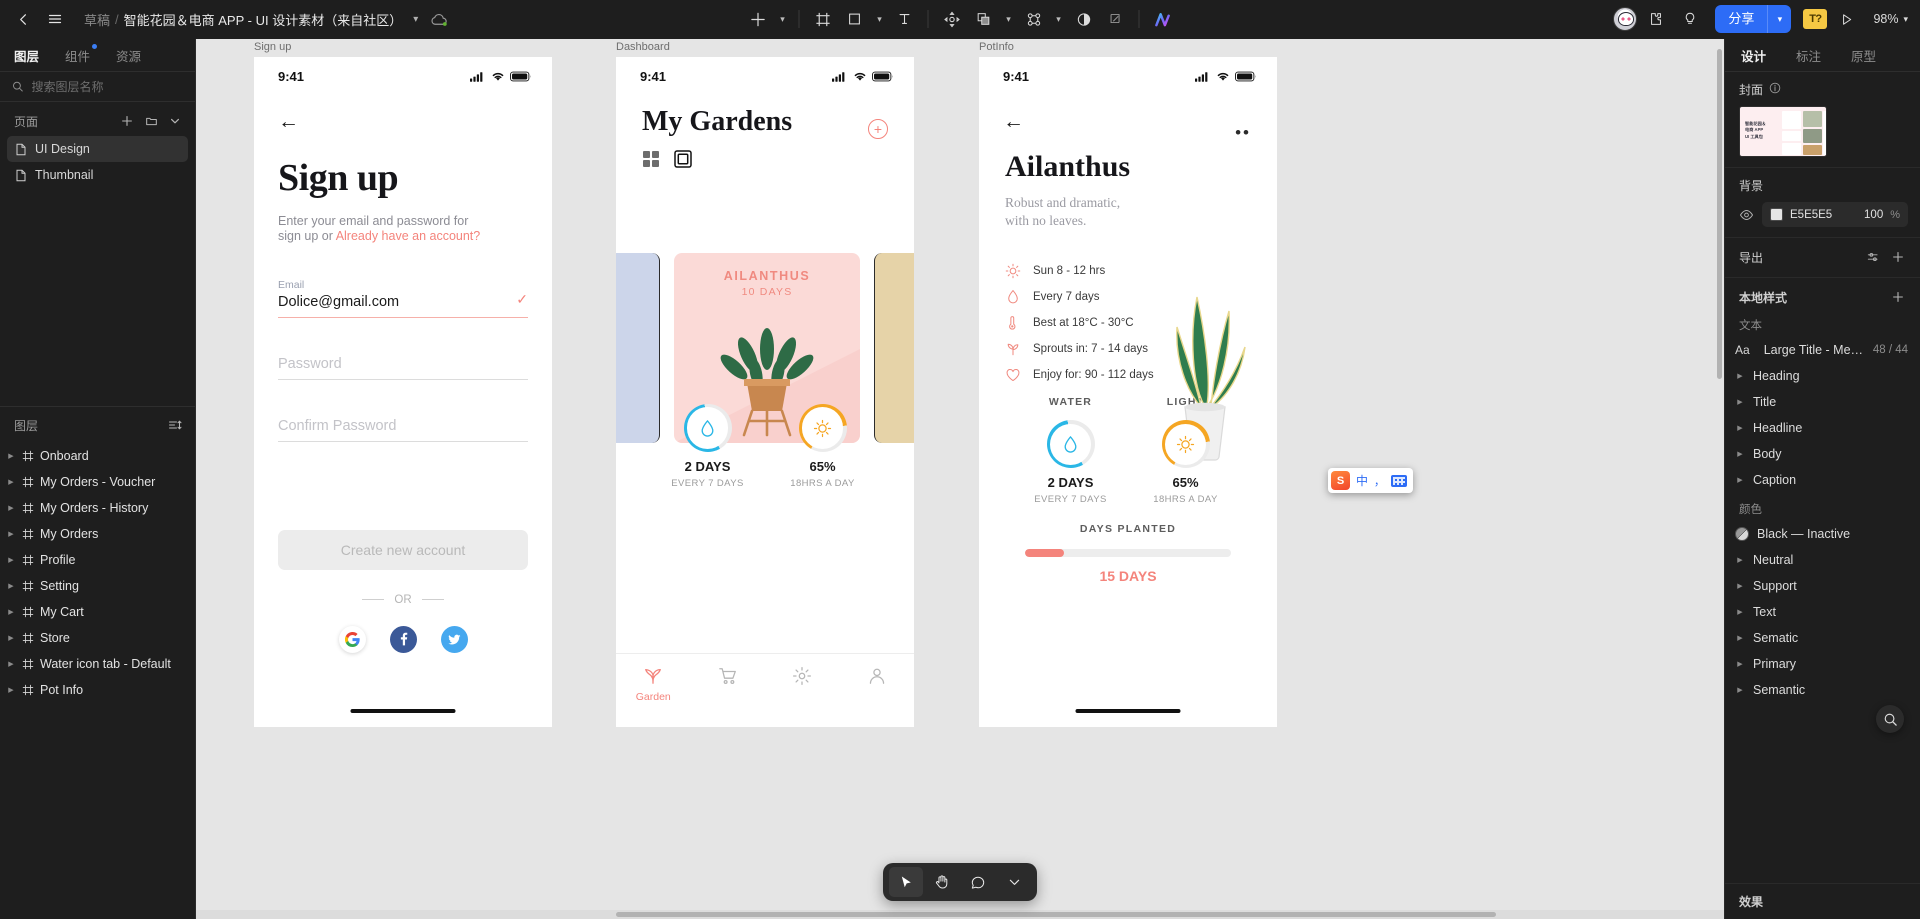 This screenshot has width=1920, height=919. Describe the element at coordinates (403, 549) in the screenshot. I see `create-account-button: Create new account` at that location.